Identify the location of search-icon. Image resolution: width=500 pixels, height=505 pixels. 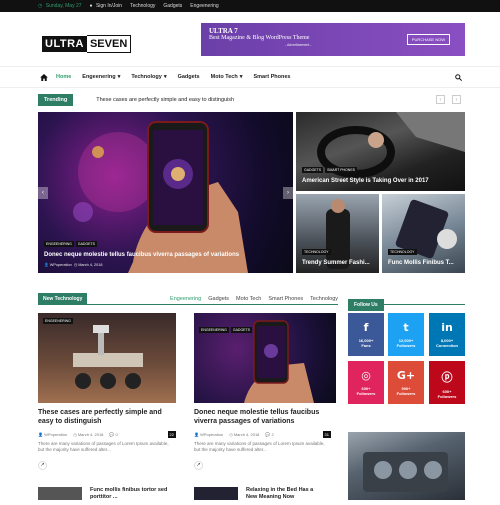
(458, 77).